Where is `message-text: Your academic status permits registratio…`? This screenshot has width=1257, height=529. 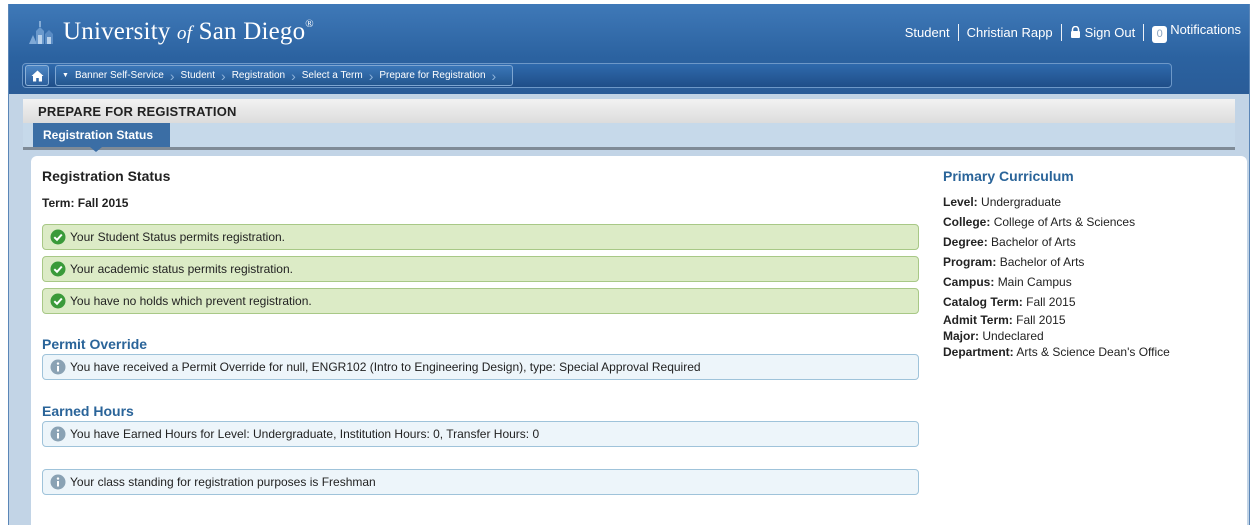 message-text: Your academic status permits registratio… is located at coordinates (181, 269).